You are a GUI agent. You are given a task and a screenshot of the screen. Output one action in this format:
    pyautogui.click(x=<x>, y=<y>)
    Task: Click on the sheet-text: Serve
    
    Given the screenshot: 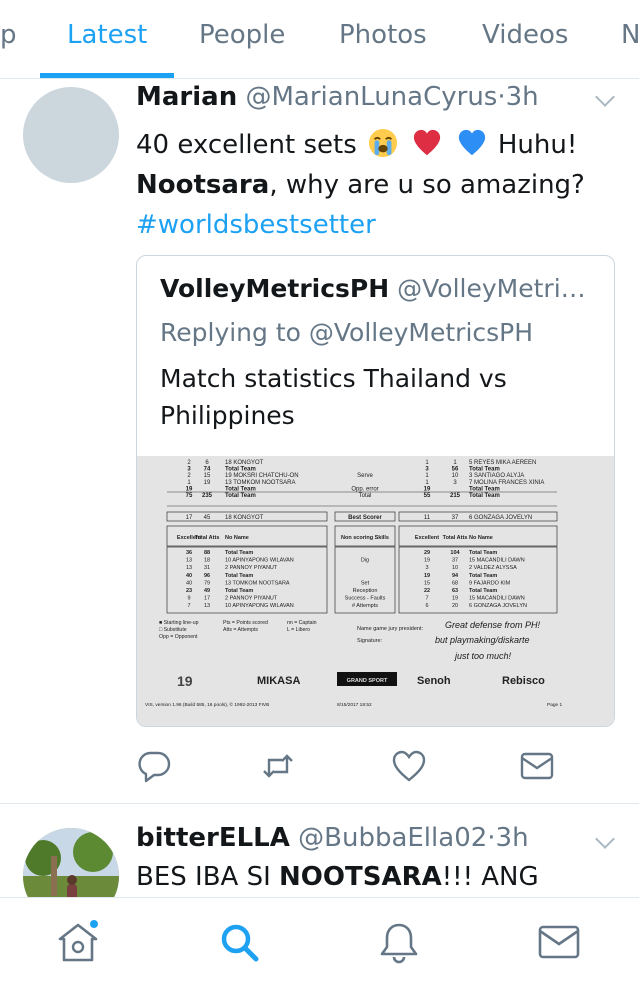 What is the action you would take?
    pyautogui.click(x=365, y=476)
    